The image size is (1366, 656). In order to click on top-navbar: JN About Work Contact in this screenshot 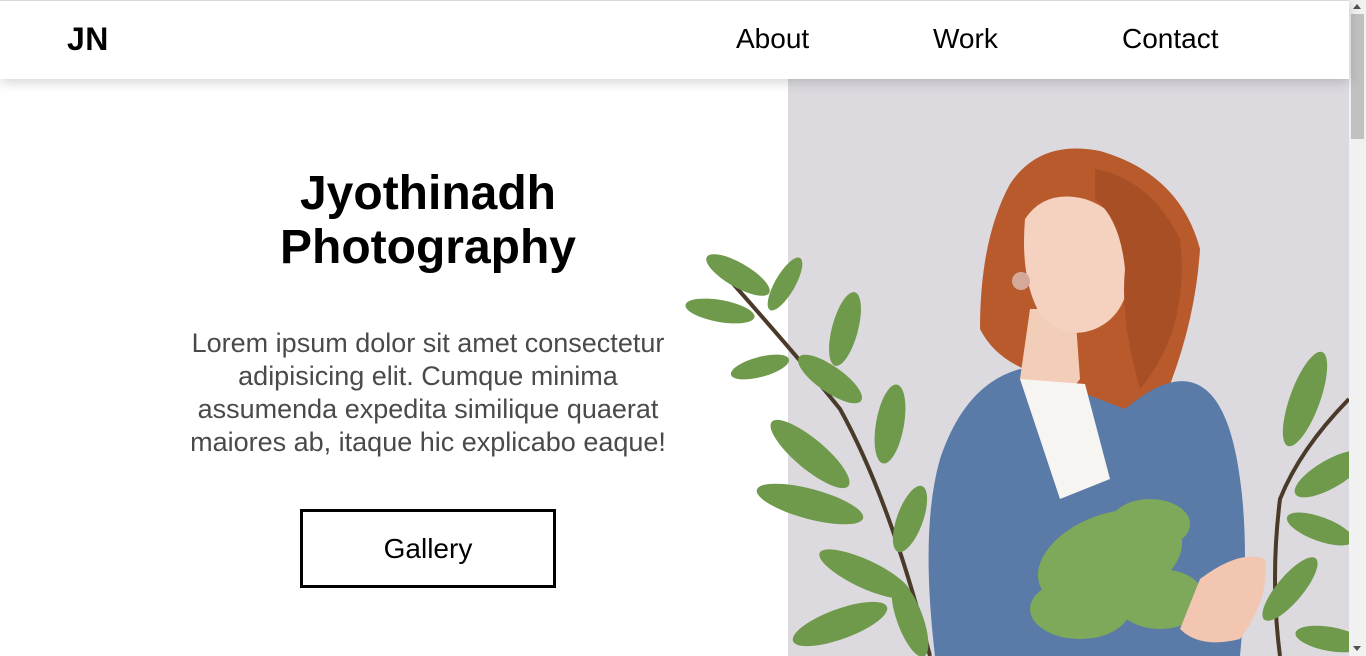, I will do `click(674, 39)`.